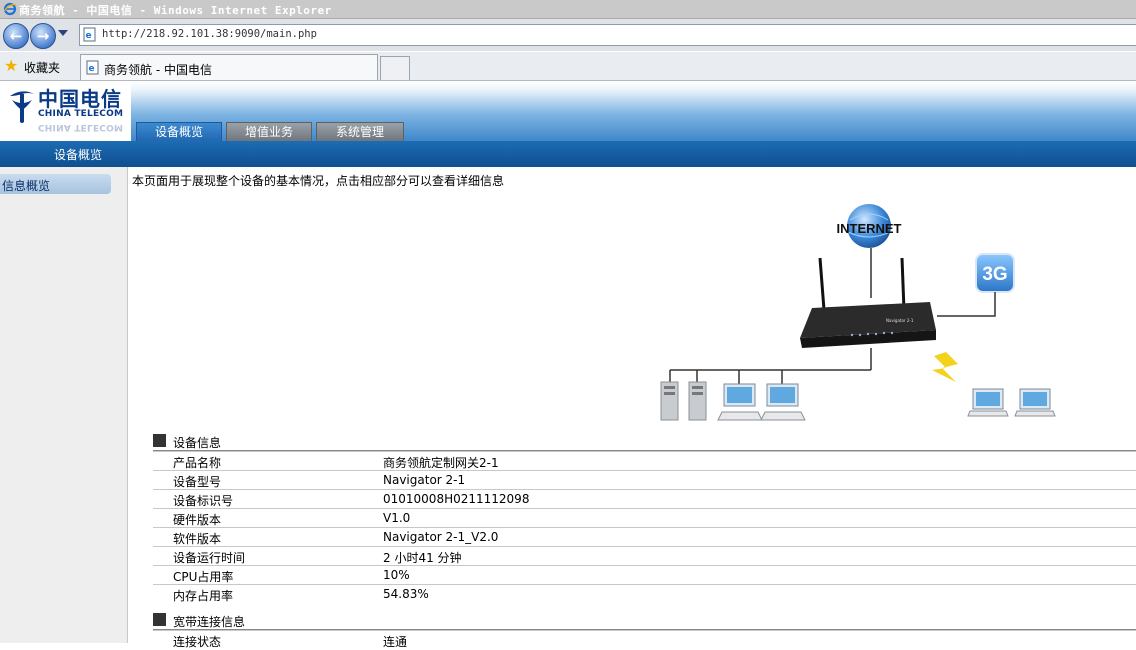 This screenshot has width=1136, height=650. I want to click on row-value: Navigator 2-1_V2.0, so click(441, 537).